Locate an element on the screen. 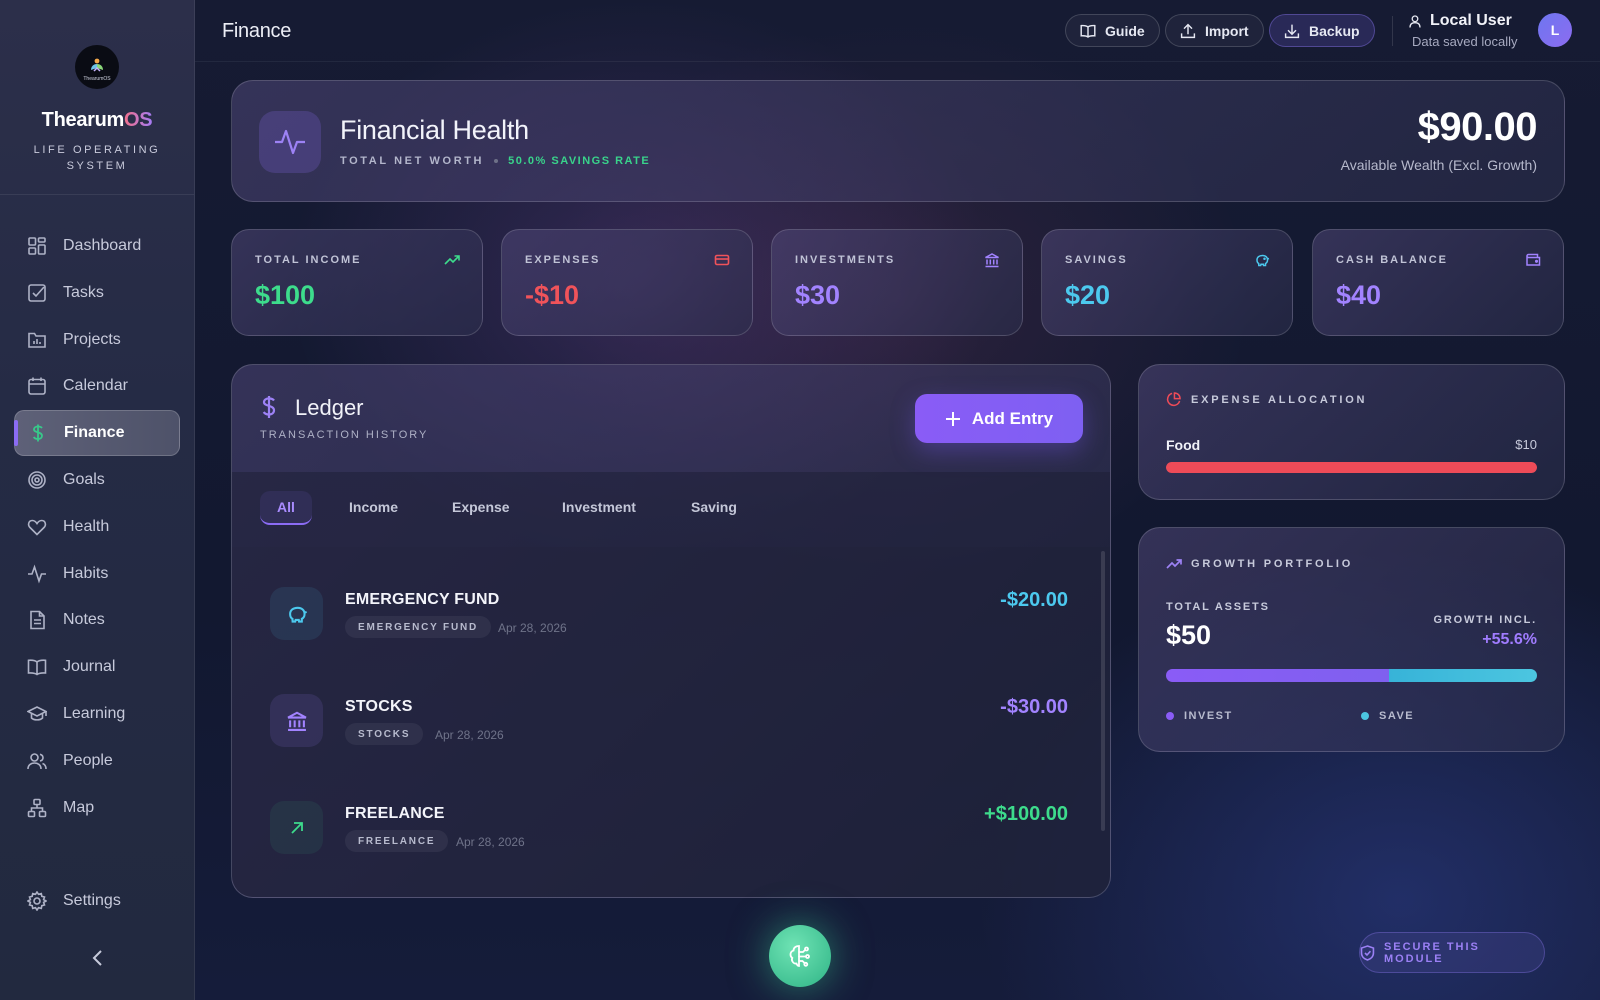 The image size is (1600, 1000). sidebar-item-label: Tasks is located at coordinates (83, 292).